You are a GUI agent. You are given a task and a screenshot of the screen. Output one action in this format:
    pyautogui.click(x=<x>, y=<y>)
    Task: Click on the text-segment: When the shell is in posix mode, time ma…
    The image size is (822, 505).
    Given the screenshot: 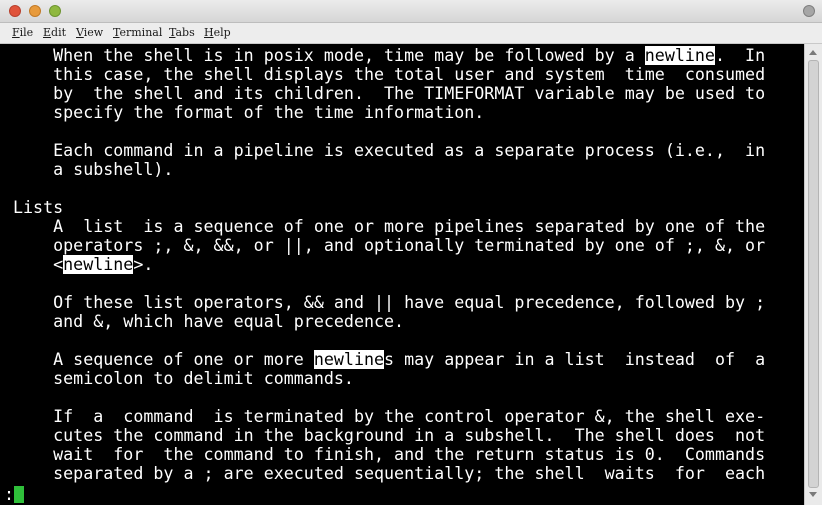 What is the action you would take?
    pyautogui.click(x=329, y=55)
    